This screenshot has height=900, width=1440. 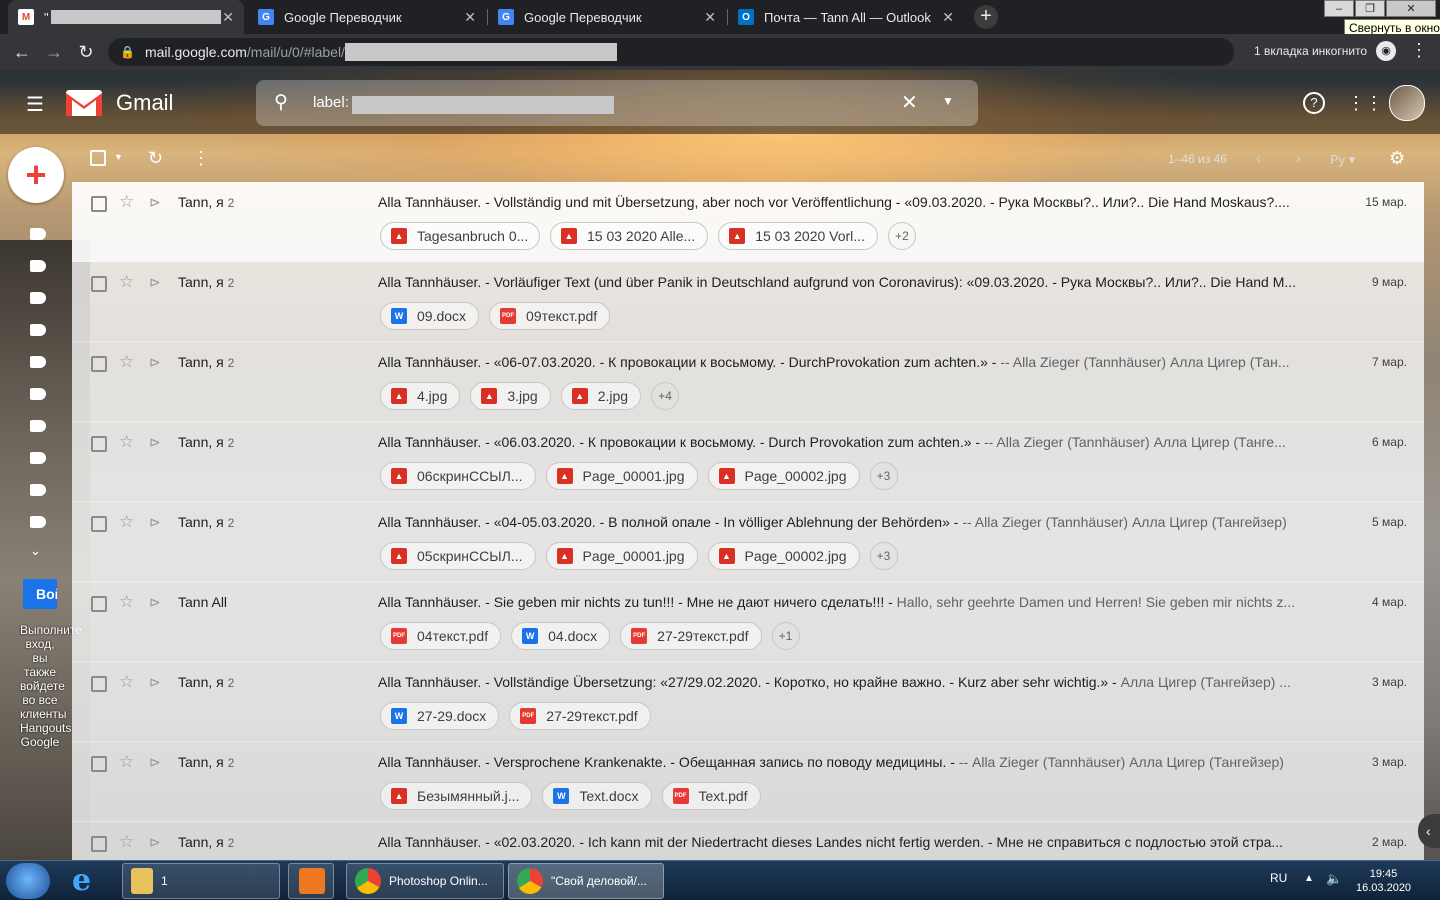 What do you see at coordinates (86, 52) in the screenshot?
I see `reload-icon: ↻` at bounding box center [86, 52].